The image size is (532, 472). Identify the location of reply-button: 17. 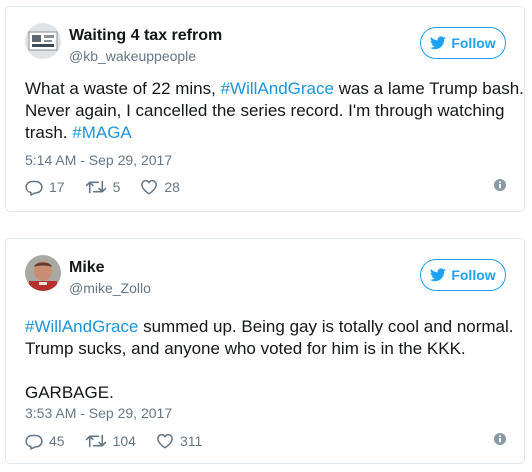
(45, 187).